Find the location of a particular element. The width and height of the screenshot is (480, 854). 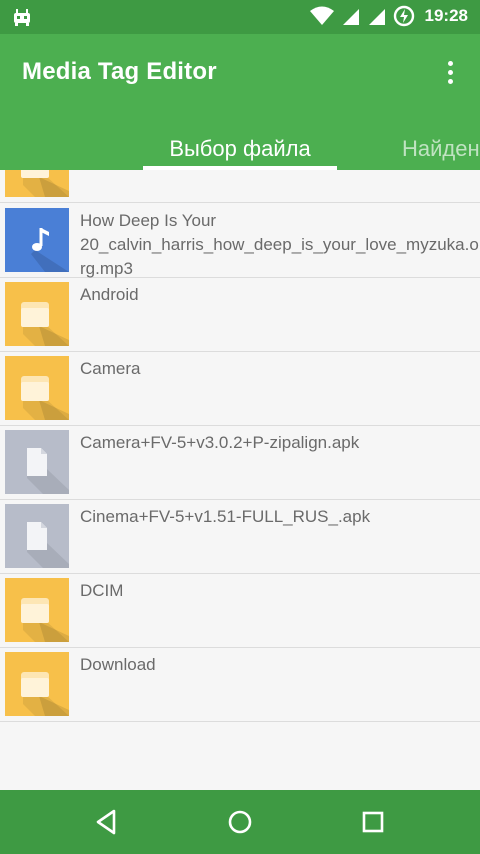

app-title: Media Tag Editor is located at coordinates (119, 71).